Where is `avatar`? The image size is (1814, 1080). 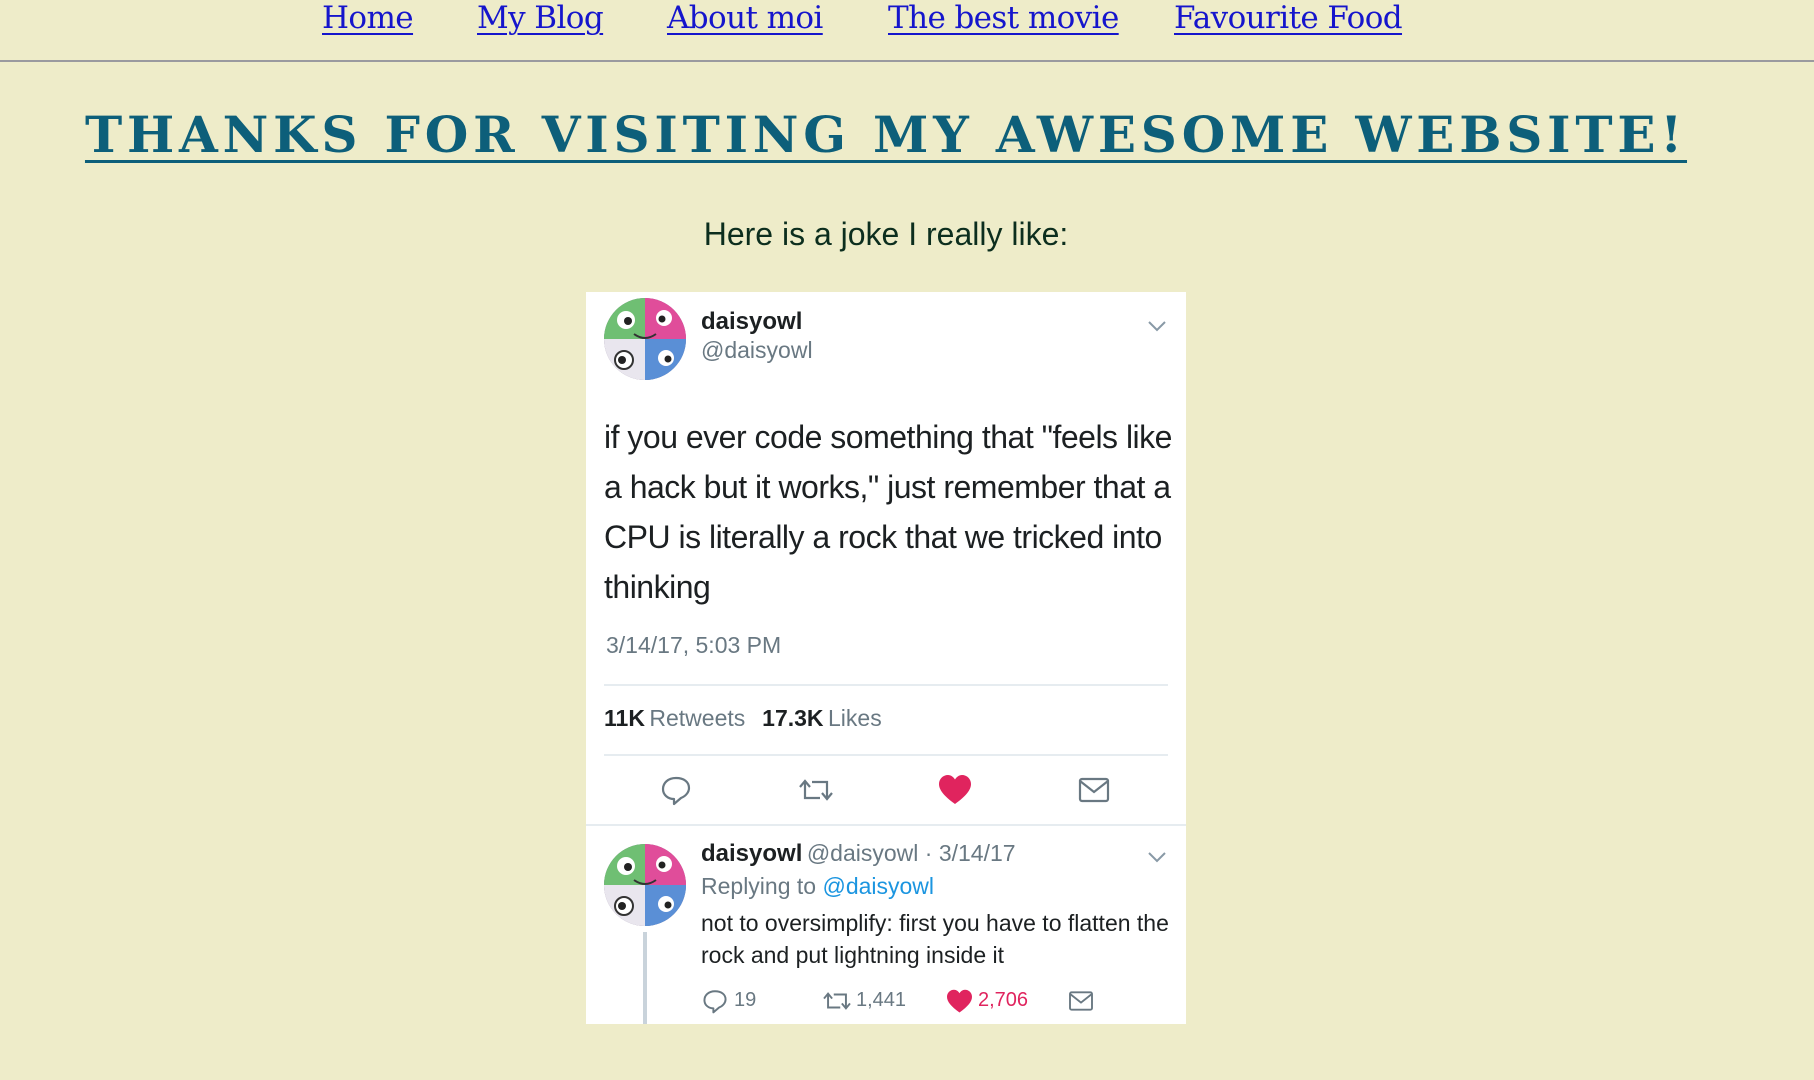
avatar is located at coordinates (645, 339).